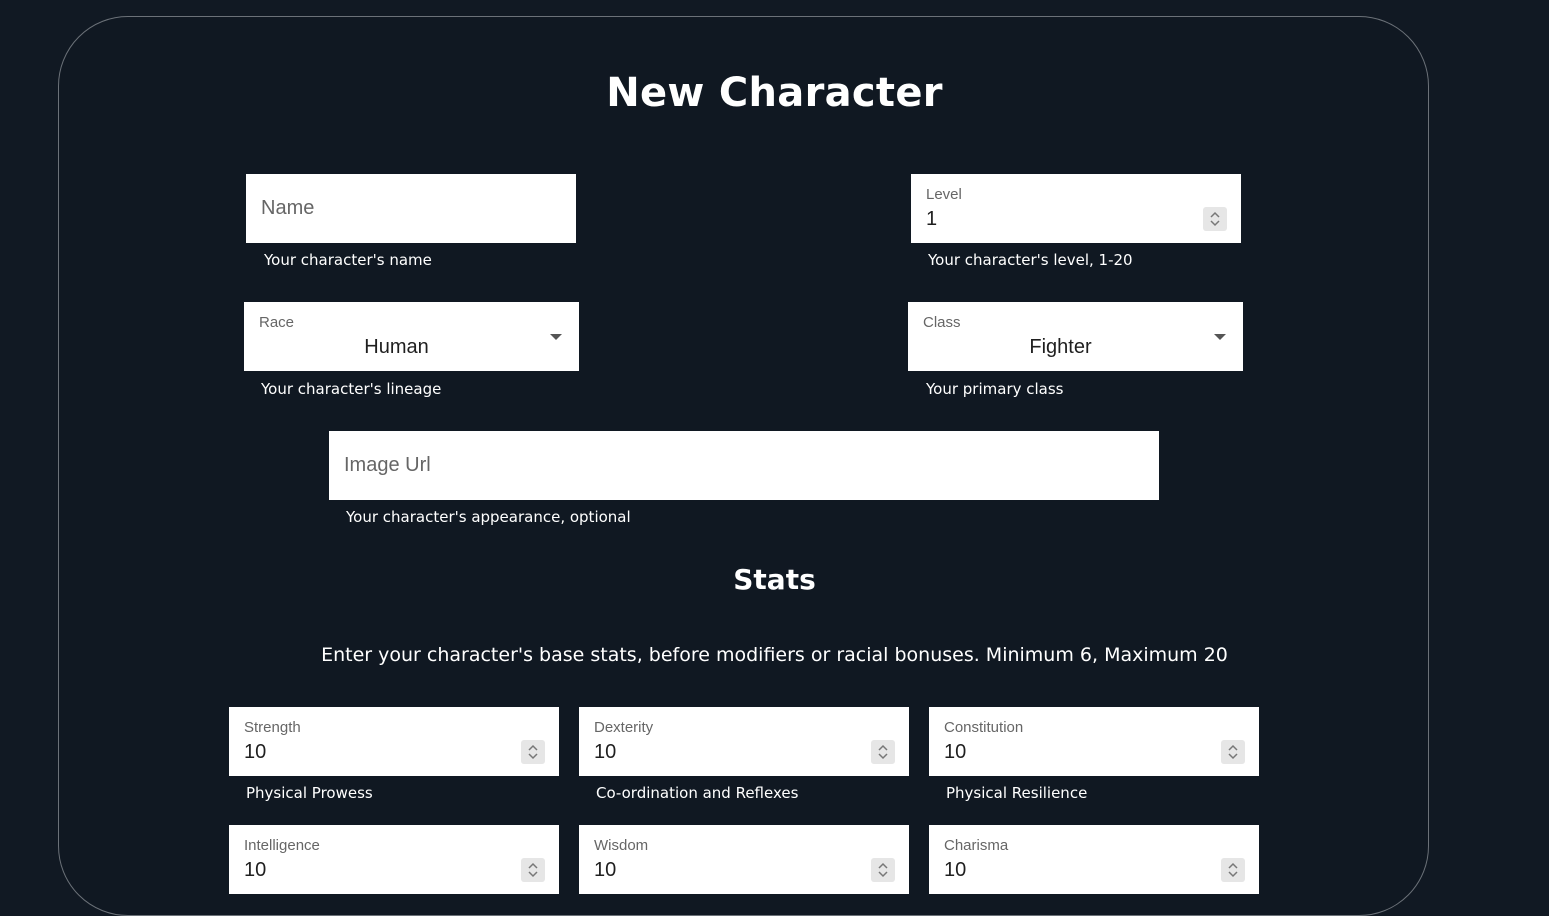  Describe the element at coordinates (774, 579) in the screenshot. I see `stats-title: Stats` at that location.